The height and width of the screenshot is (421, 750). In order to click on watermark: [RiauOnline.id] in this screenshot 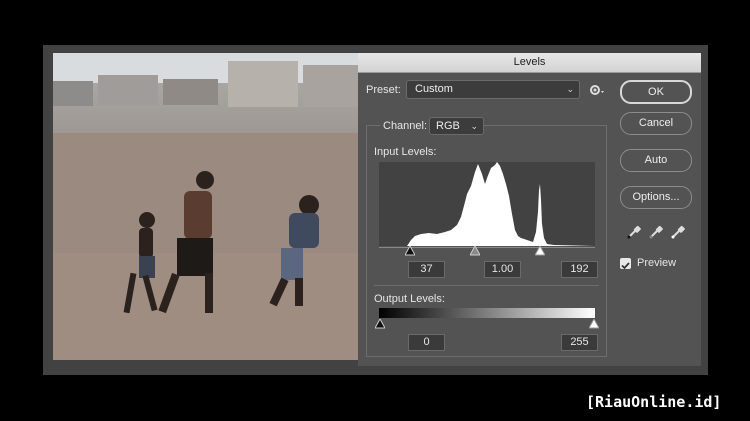, I will do `click(654, 402)`.